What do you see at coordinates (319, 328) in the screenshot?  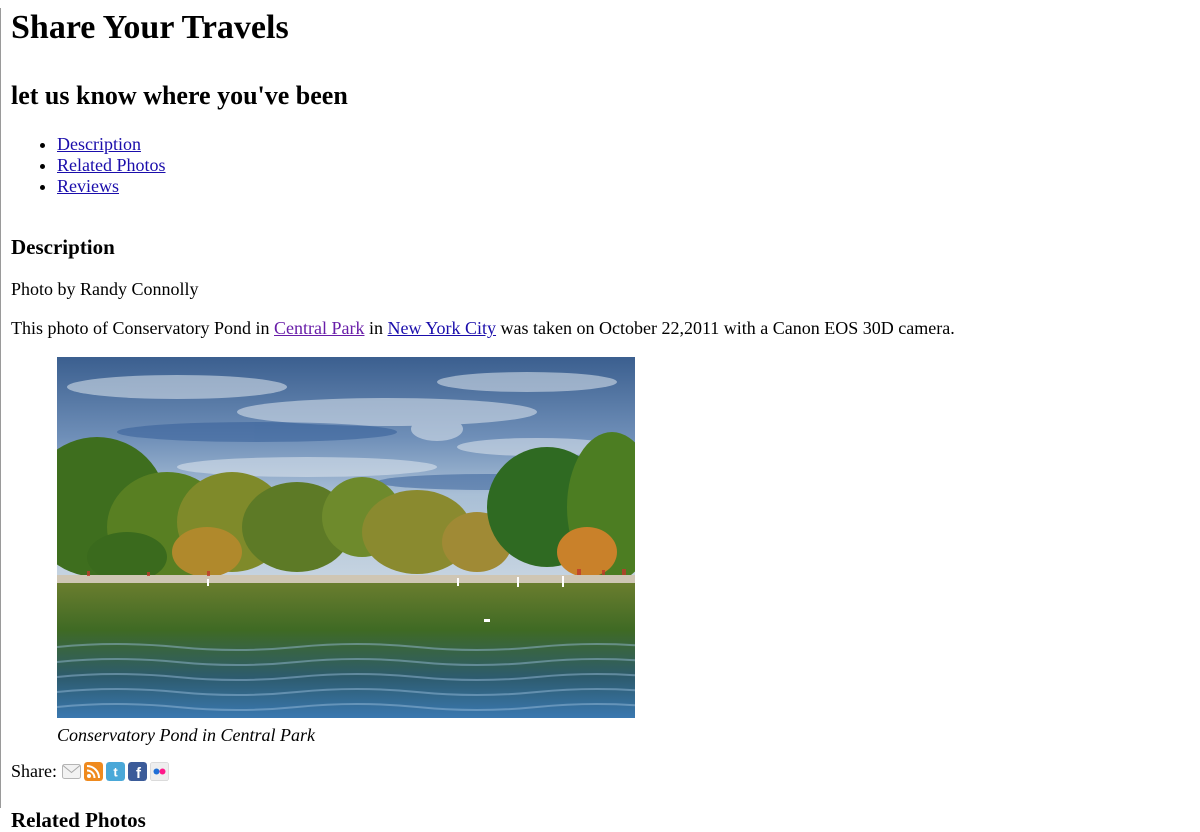 I see `central-park-link: Central Park` at bounding box center [319, 328].